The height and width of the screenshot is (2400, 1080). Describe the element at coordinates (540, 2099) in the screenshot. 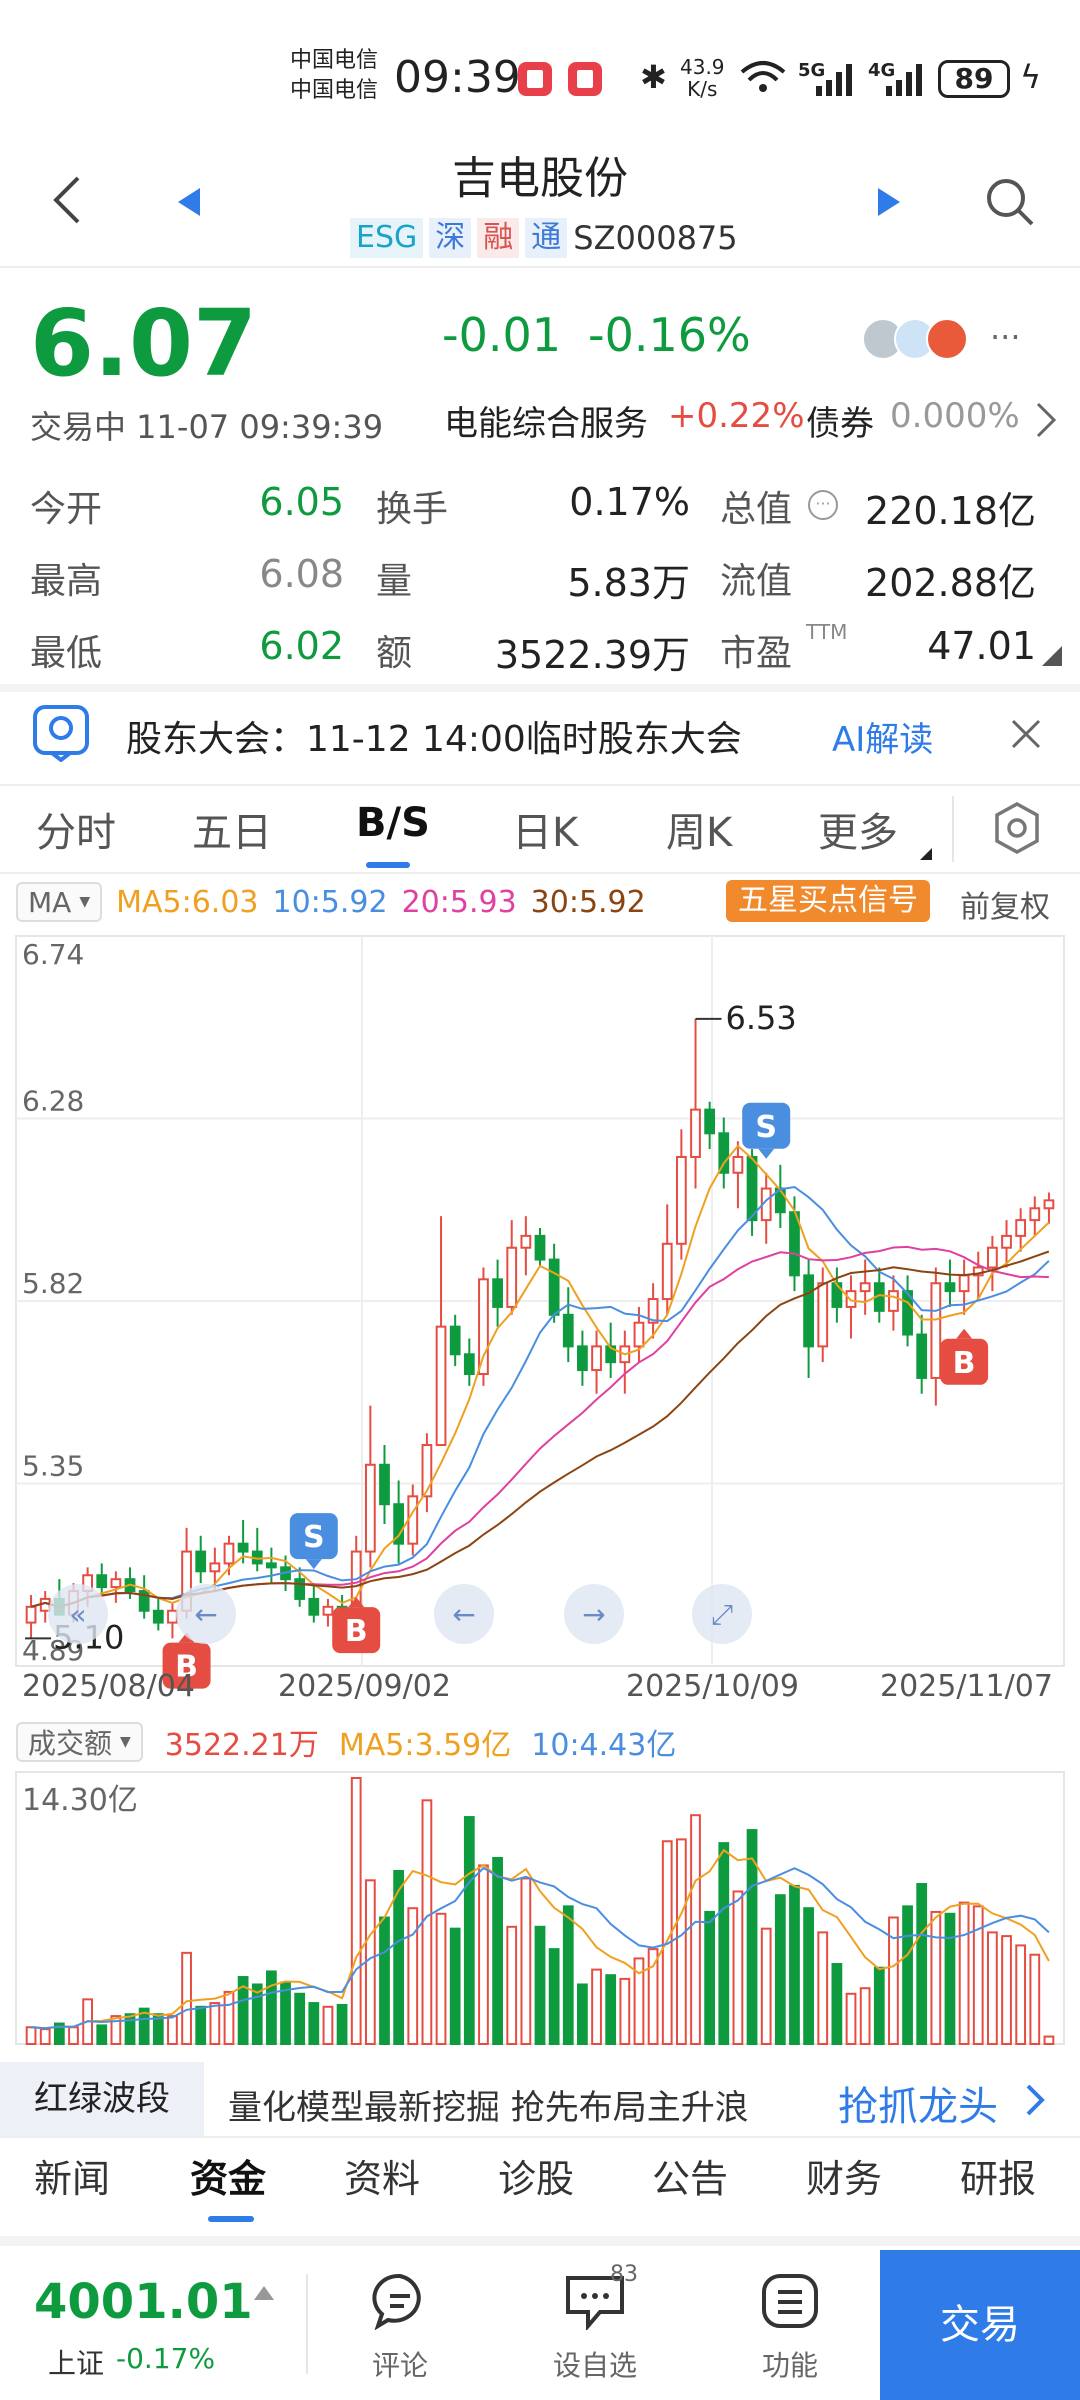

I see `promo-bar: 红绿波段 量化模型最新挖掘 抢先布局主升浪 抢抓龙头` at that location.